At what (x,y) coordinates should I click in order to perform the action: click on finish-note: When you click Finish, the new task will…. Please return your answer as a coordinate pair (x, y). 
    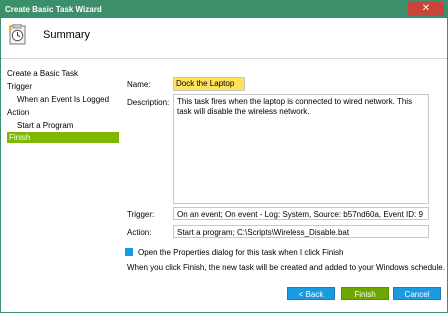
    Looking at the image, I should click on (286, 267).